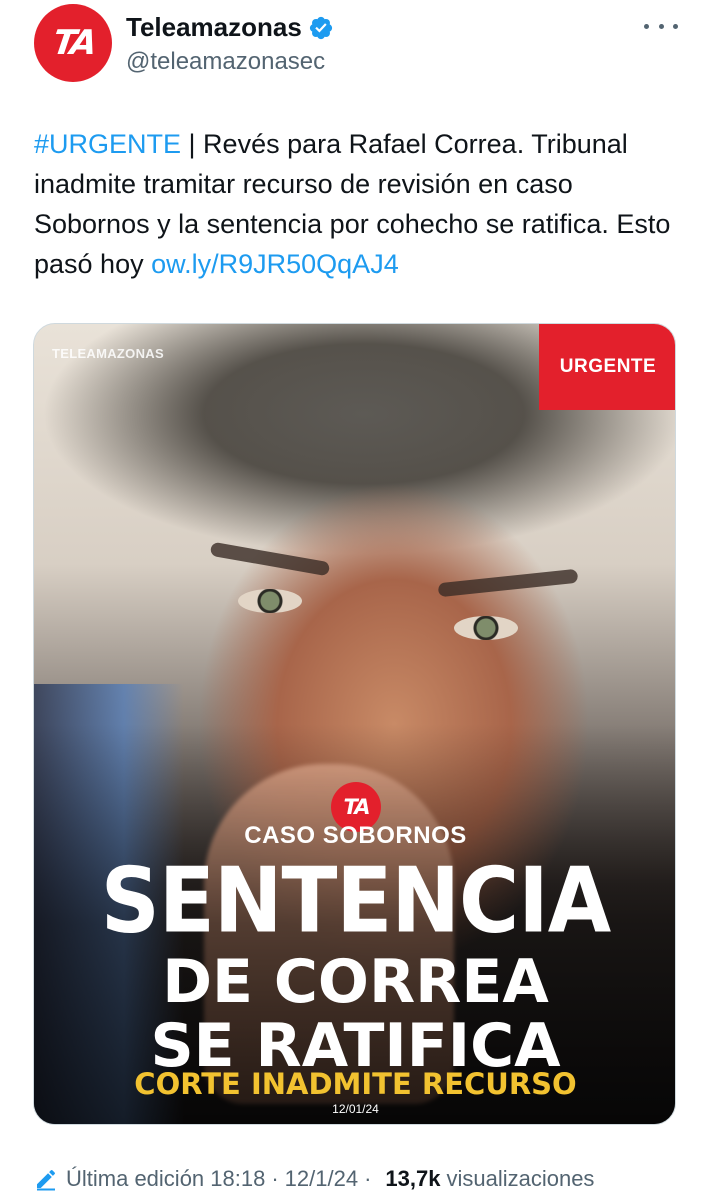  I want to click on verified-badge-icon, so click(320, 27).